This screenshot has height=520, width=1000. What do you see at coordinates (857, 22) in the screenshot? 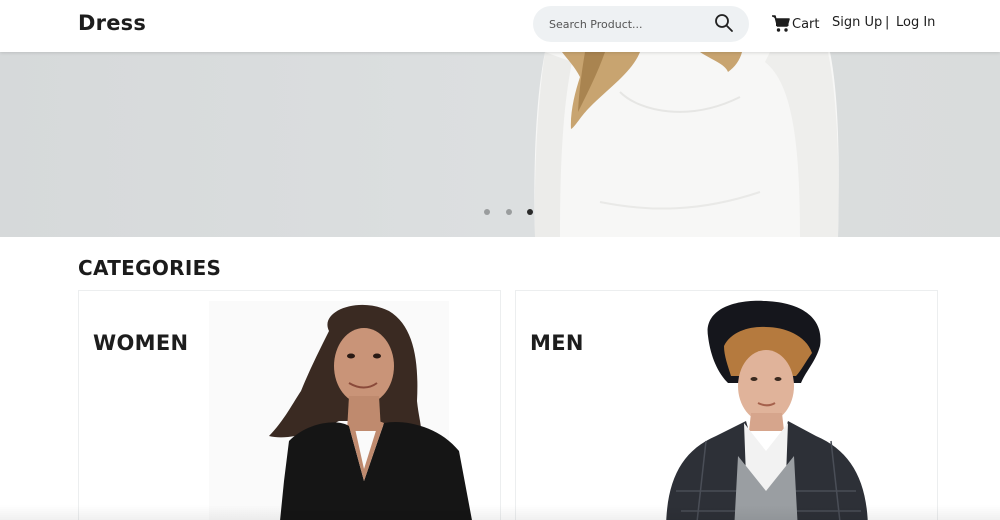
I see `signup-link: Sign Up` at bounding box center [857, 22].